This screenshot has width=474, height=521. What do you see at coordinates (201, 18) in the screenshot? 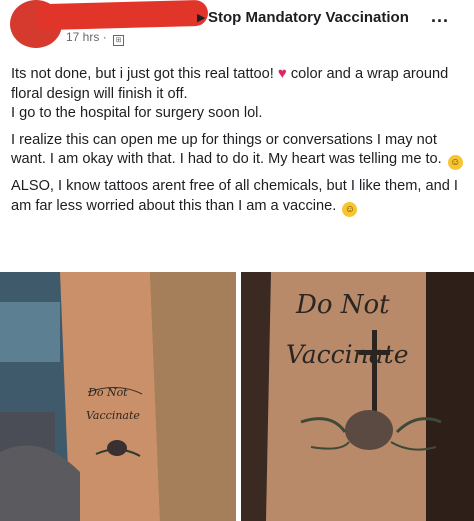
I see `arrow-right-icon: ▶` at bounding box center [201, 18].